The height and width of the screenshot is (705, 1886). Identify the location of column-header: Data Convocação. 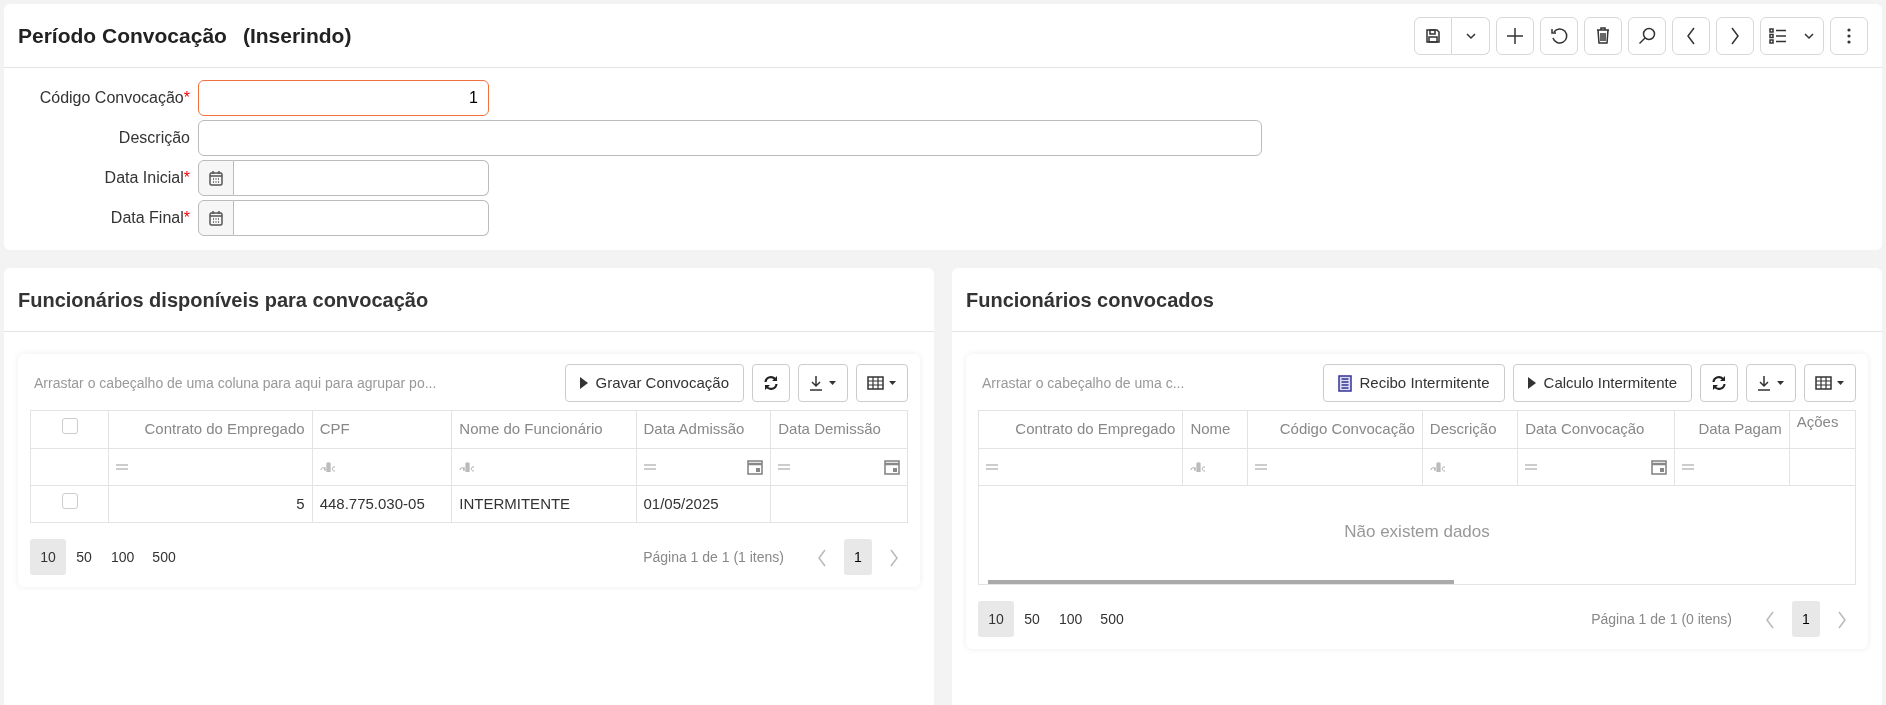
(1596, 430).